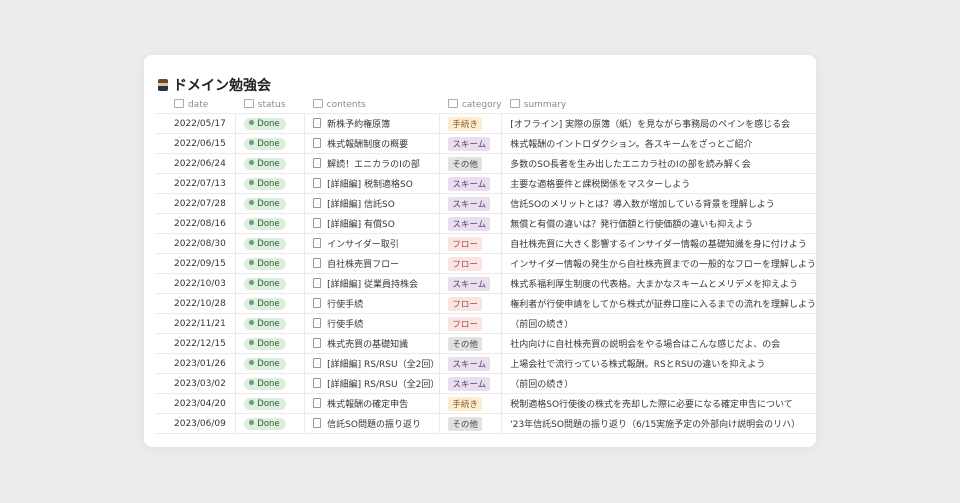 The height and width of the screenshot is (503, 960). What do you see at coordinates (363, 245) in the screenshot?
I see `page-link: インサイダー取引` at bounding box center [363, 245].